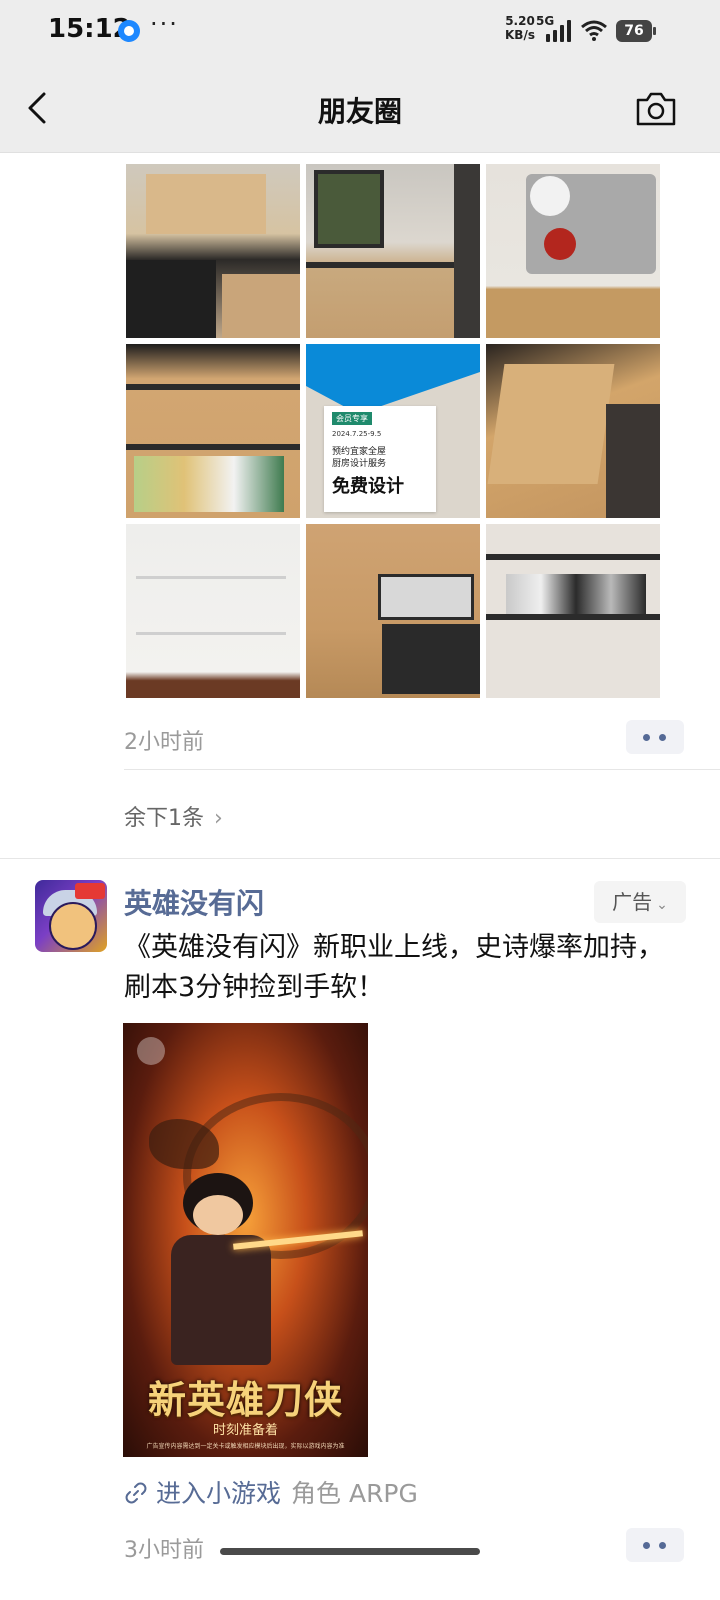  Describe the element at coordinates (360, 858) in the screenshot. I see `section-divider` at that location.